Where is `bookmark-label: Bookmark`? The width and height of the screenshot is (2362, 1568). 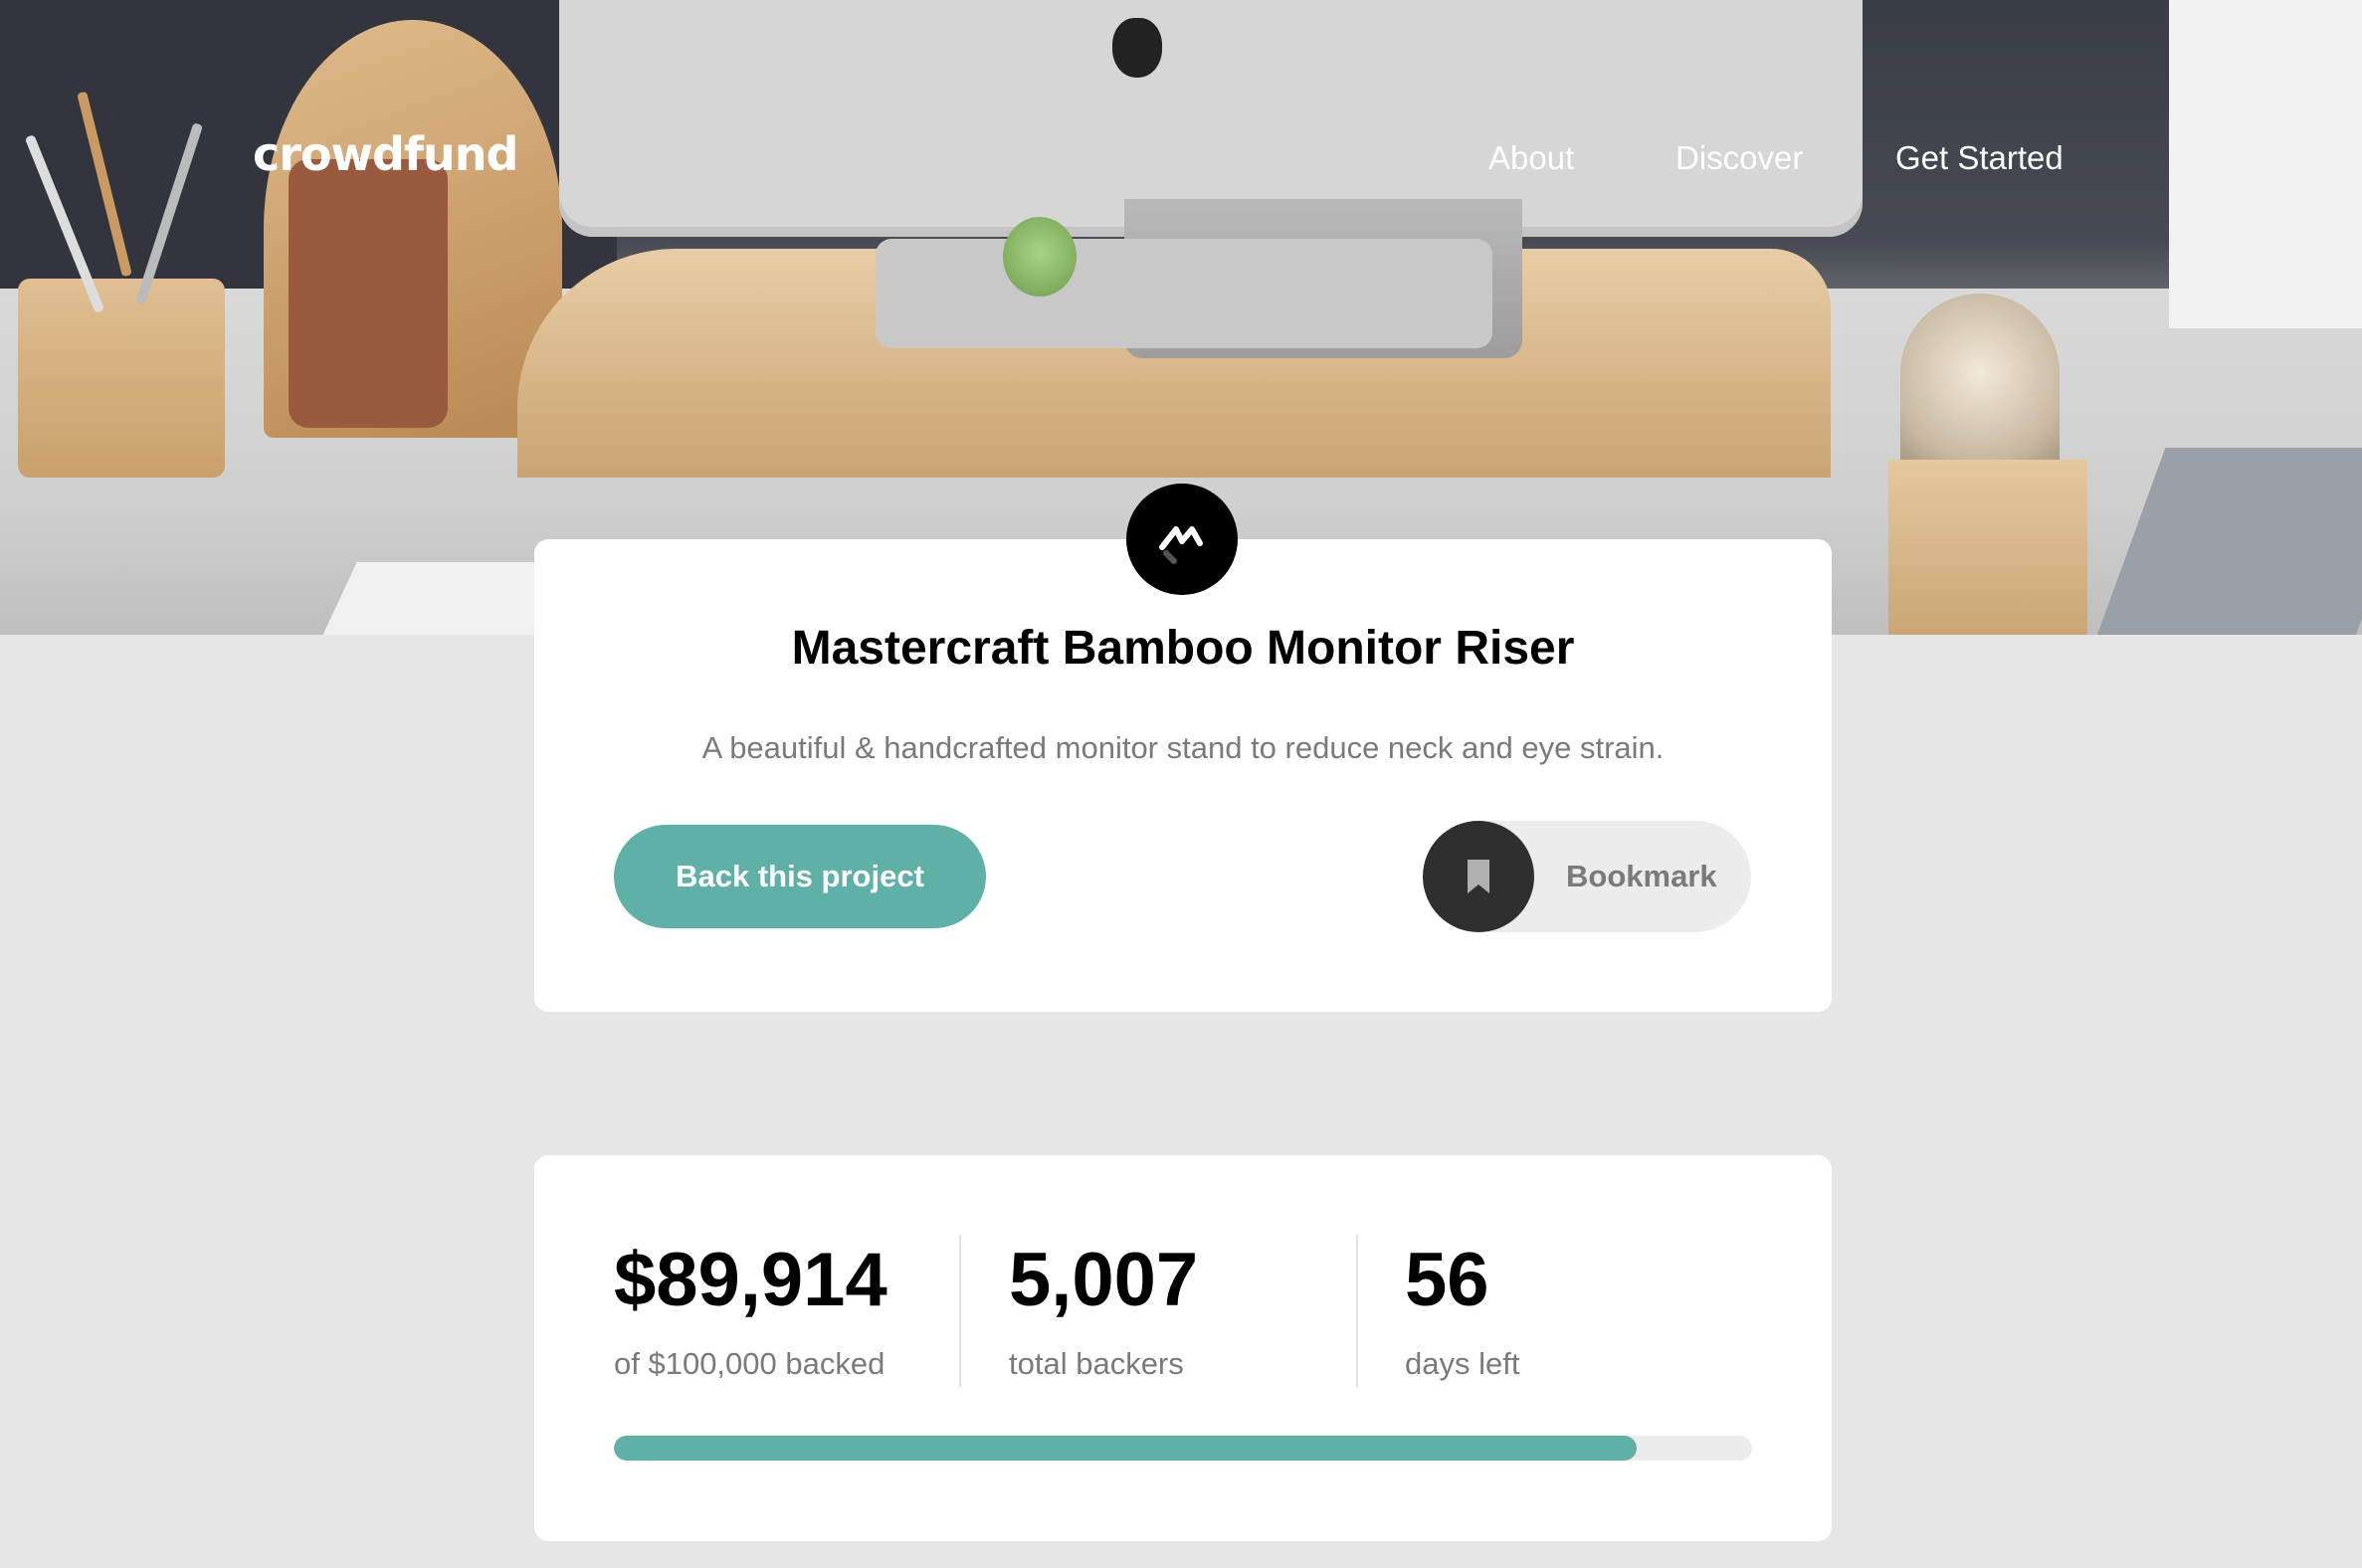 bookmark-label: Bookmark is located at coordinates (1641, 876).